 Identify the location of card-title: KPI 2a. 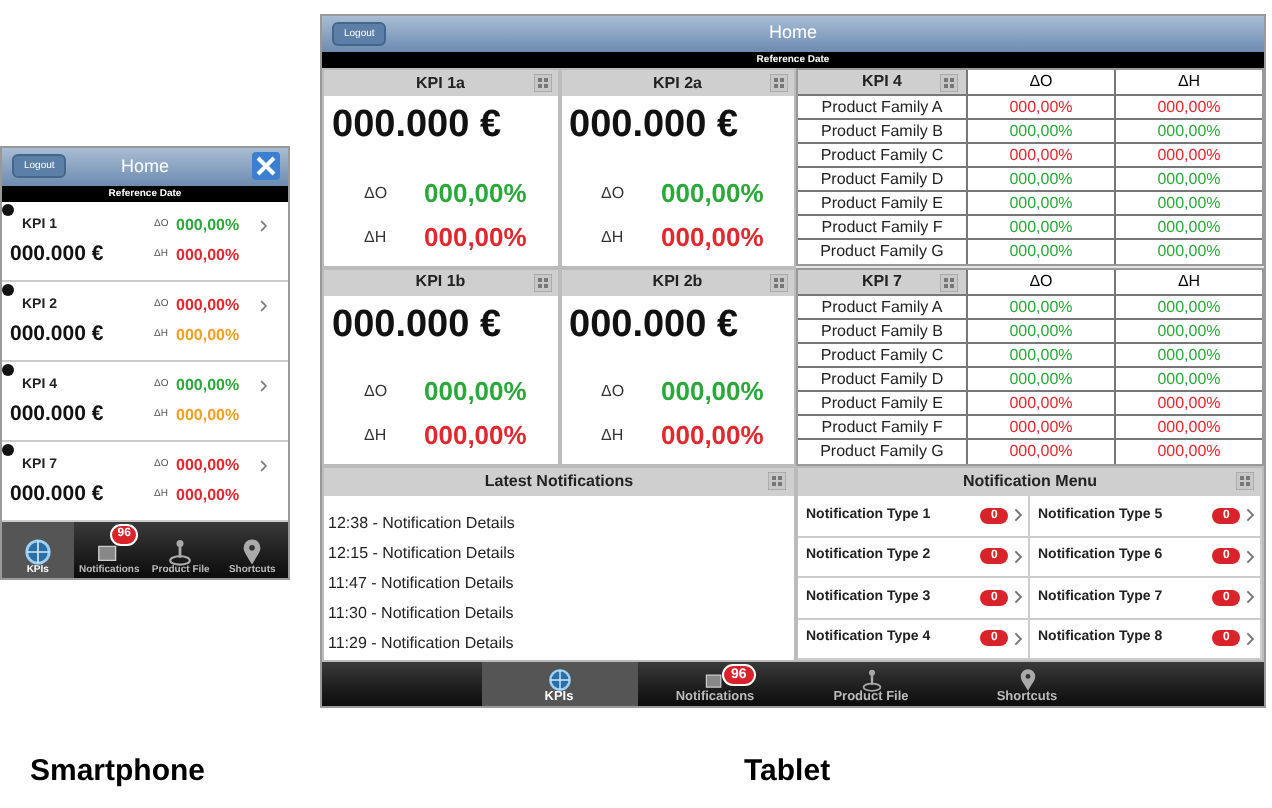
(677, 83).